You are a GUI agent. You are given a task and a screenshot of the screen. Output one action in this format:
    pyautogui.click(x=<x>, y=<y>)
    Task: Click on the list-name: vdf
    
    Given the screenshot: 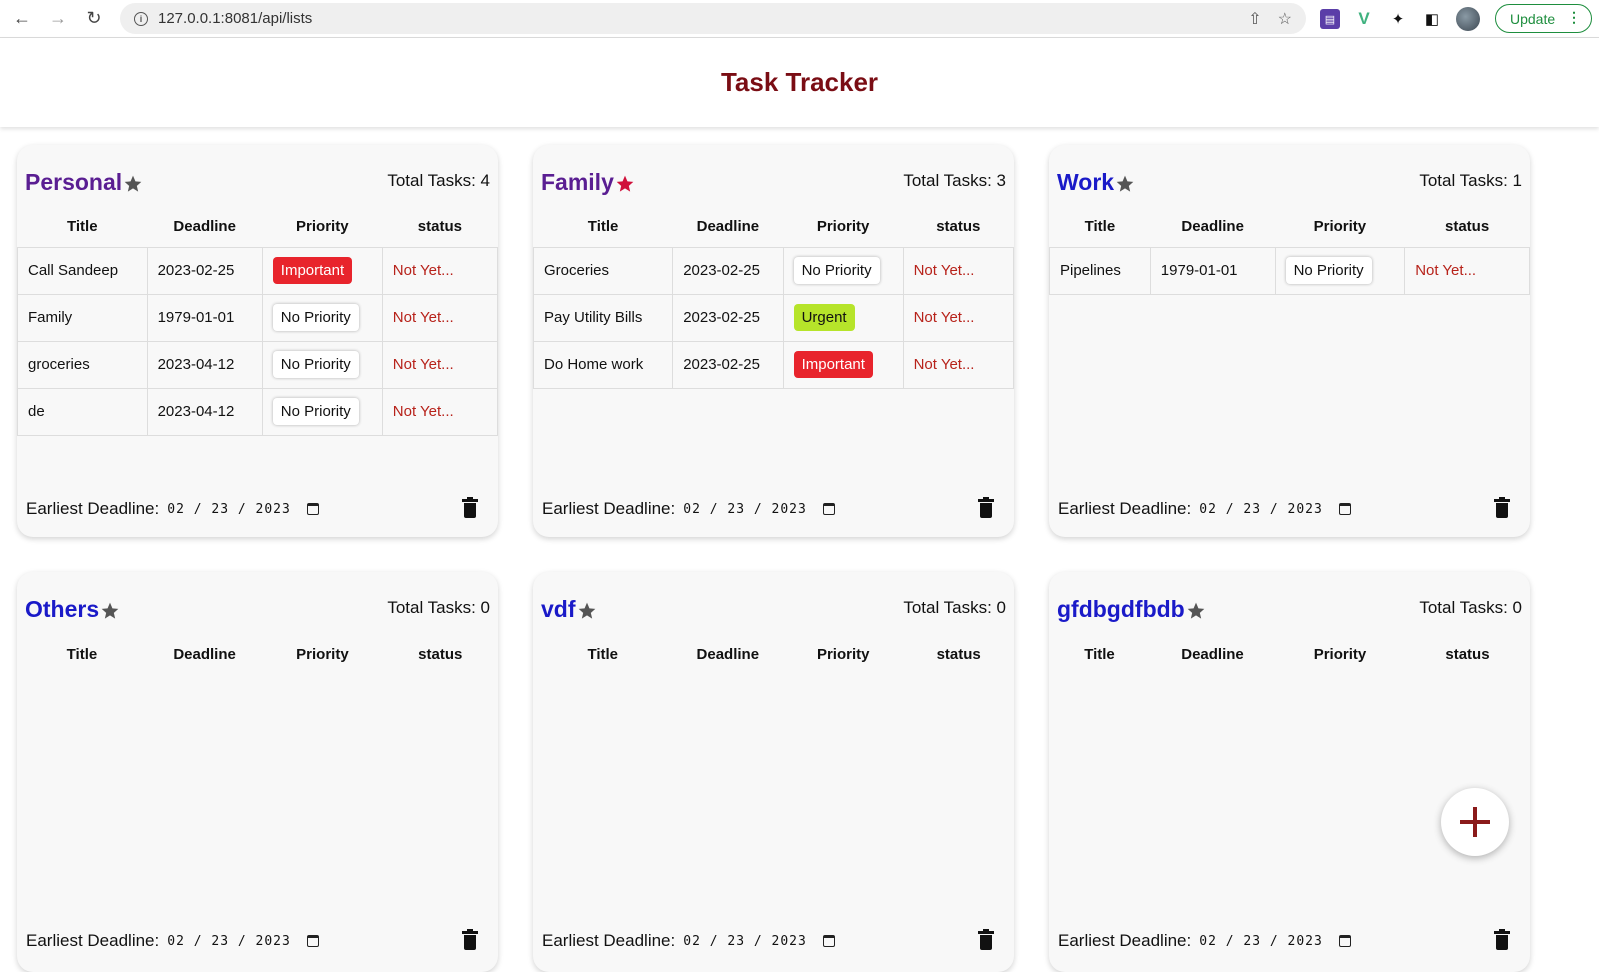 What is the action you would take?
    pyautogui.click(x=558, y=609)
    